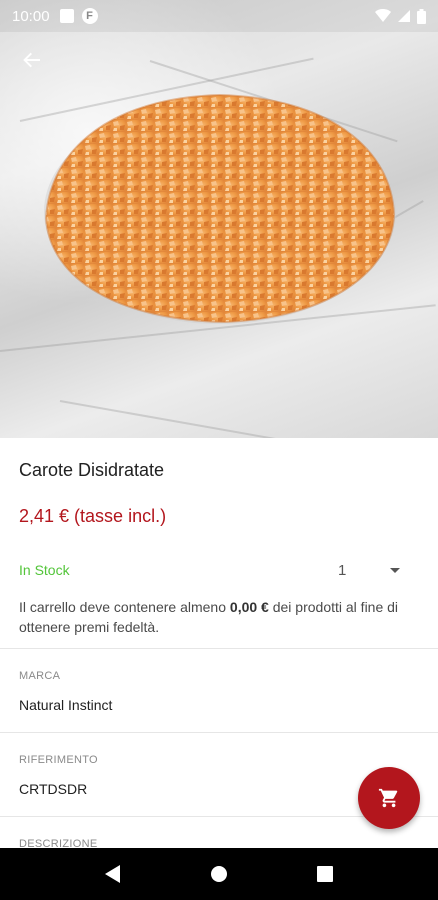  I want to click on quantity-selector: 1, so click(370, 570).